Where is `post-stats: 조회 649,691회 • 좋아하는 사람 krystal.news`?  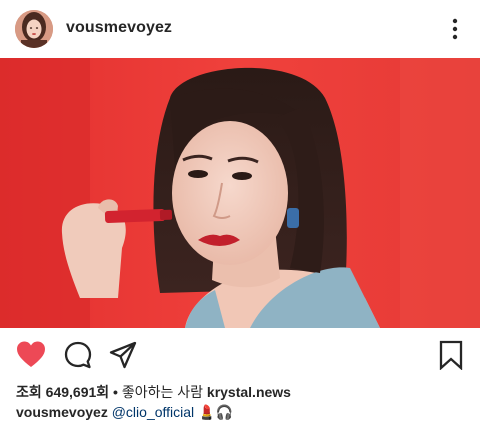 post-stats: 조회 649,691회 • 좋아하는 사람 krystal.news is located at coordinates (153, 392).